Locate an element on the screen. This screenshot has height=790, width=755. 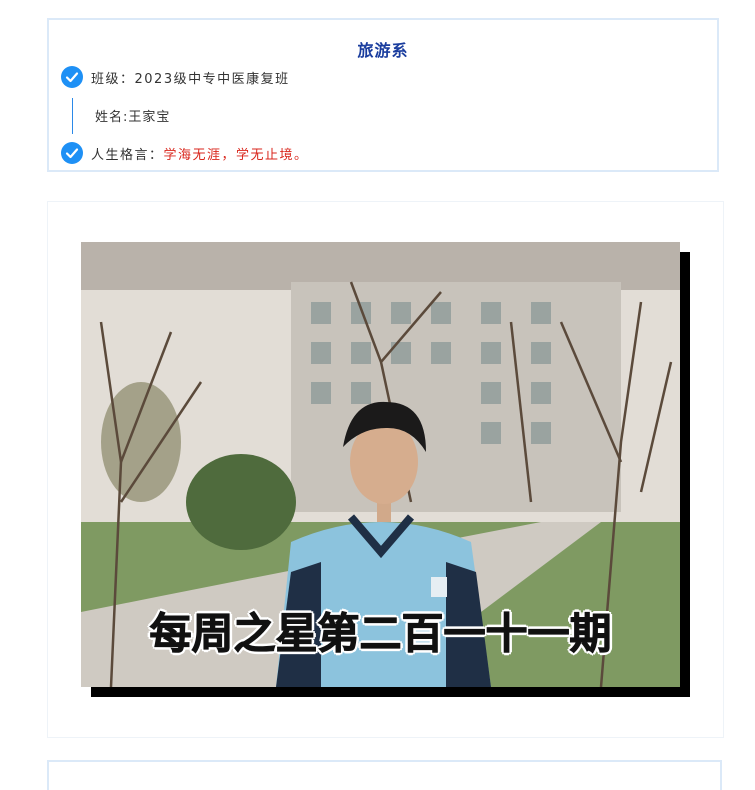
next-card is located at coordinates (384, 775).